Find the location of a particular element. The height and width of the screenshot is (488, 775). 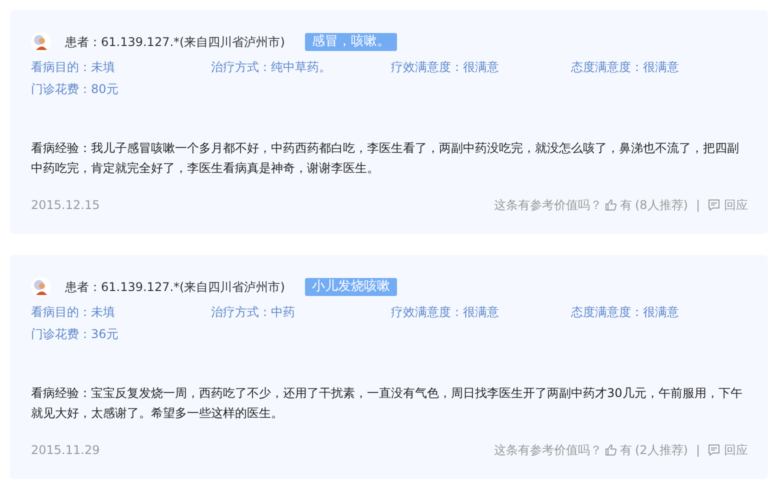

experience-text: 看病经验：宝宝反复发烧一周，西药吃了不少，还用了干扰素，一直没有气色，周日找李医生开了两副中药才30几元，午前服用，下午就见大好，太感谢了。希望多一些这样的医生。 is located at coordinates (387, 403).